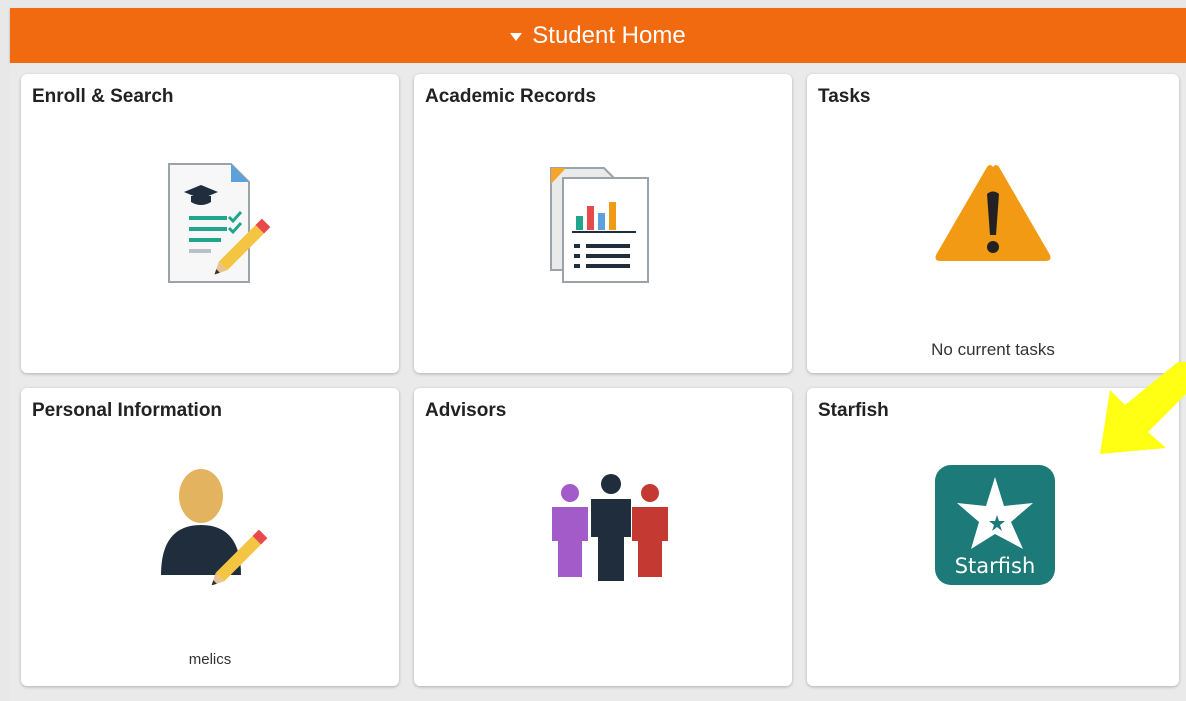 This screenshot has height=701, width=1186. I want to click on yellow-pointer-arrow-icon, so click(1143, 408).